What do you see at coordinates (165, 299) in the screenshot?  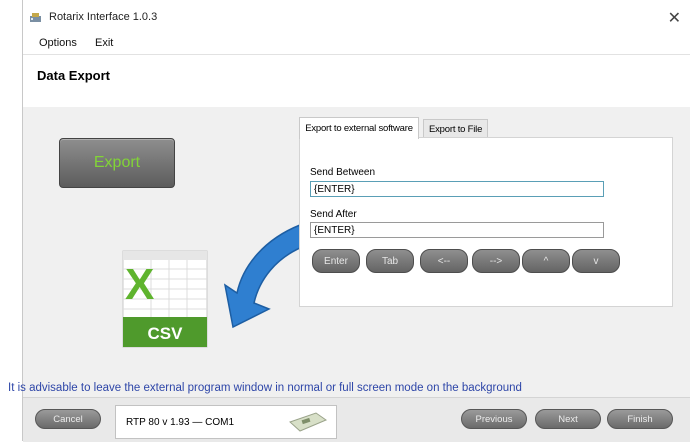 I see `csv-file-icon: X CSV` at bounding box center [165, 299].